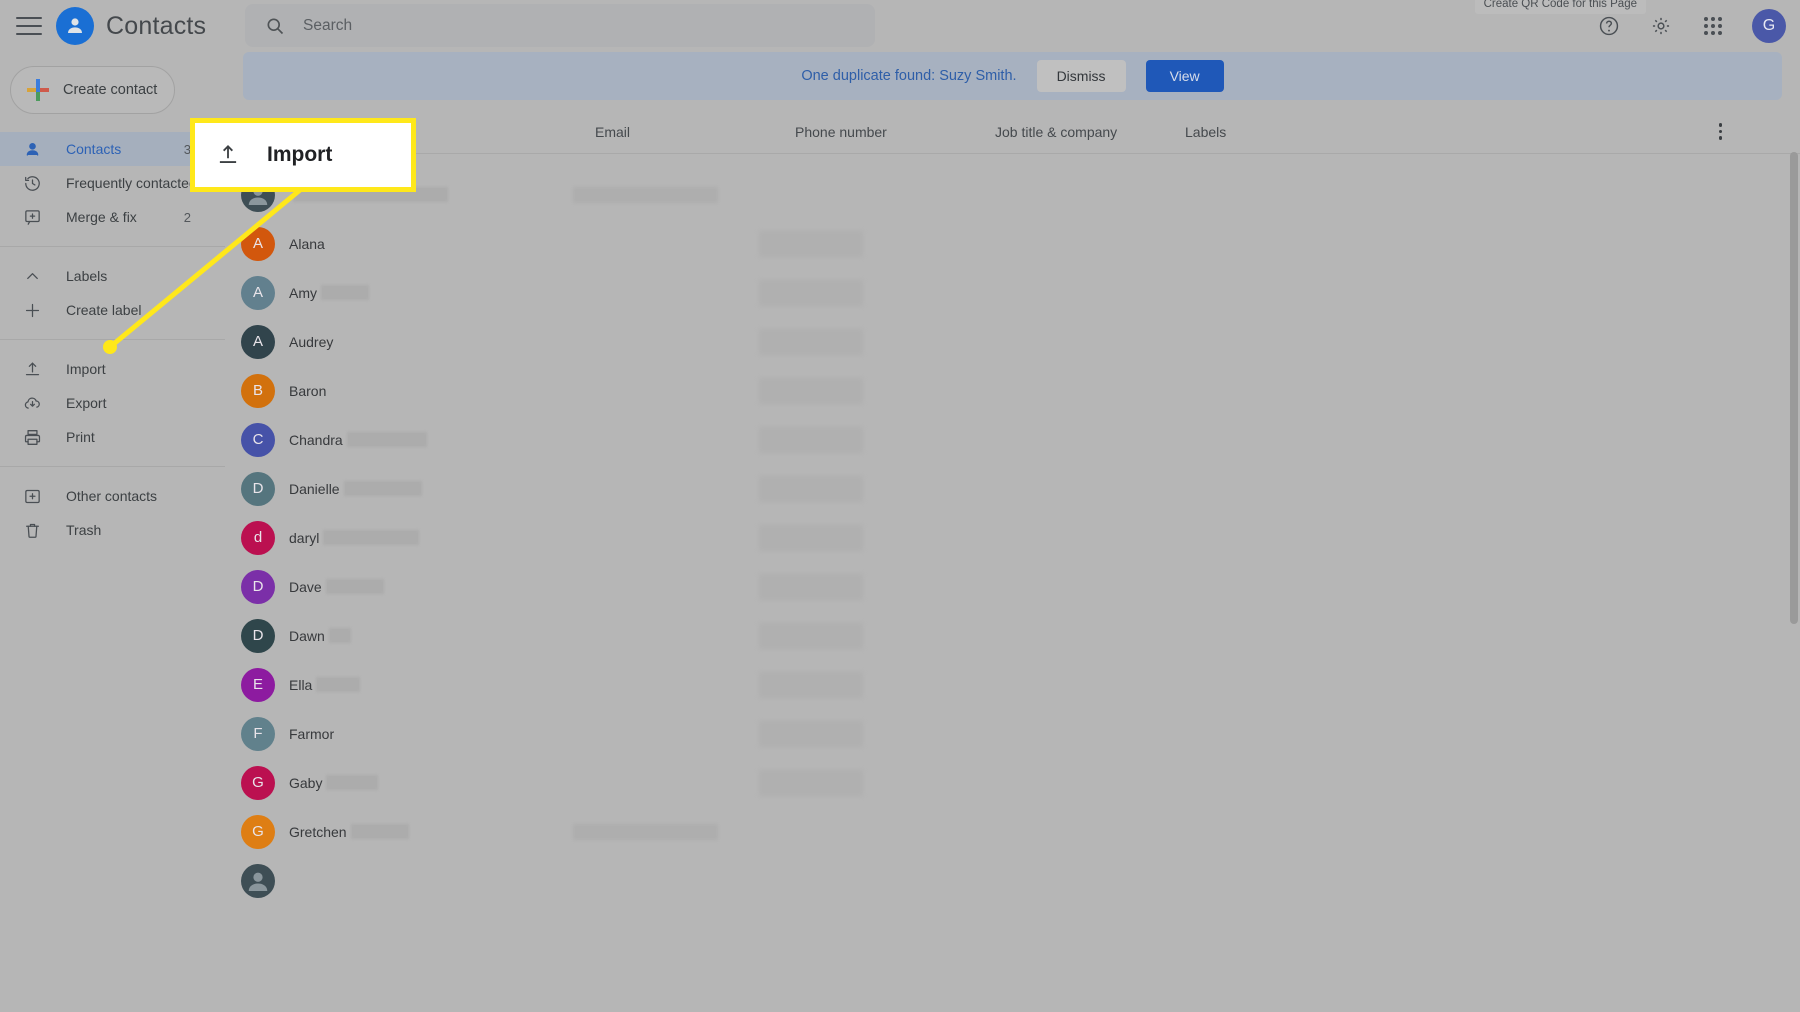 The width and height of the screenshot is (1800, 1012). I want to click on callout-pointer-dot, so click(110, 347).